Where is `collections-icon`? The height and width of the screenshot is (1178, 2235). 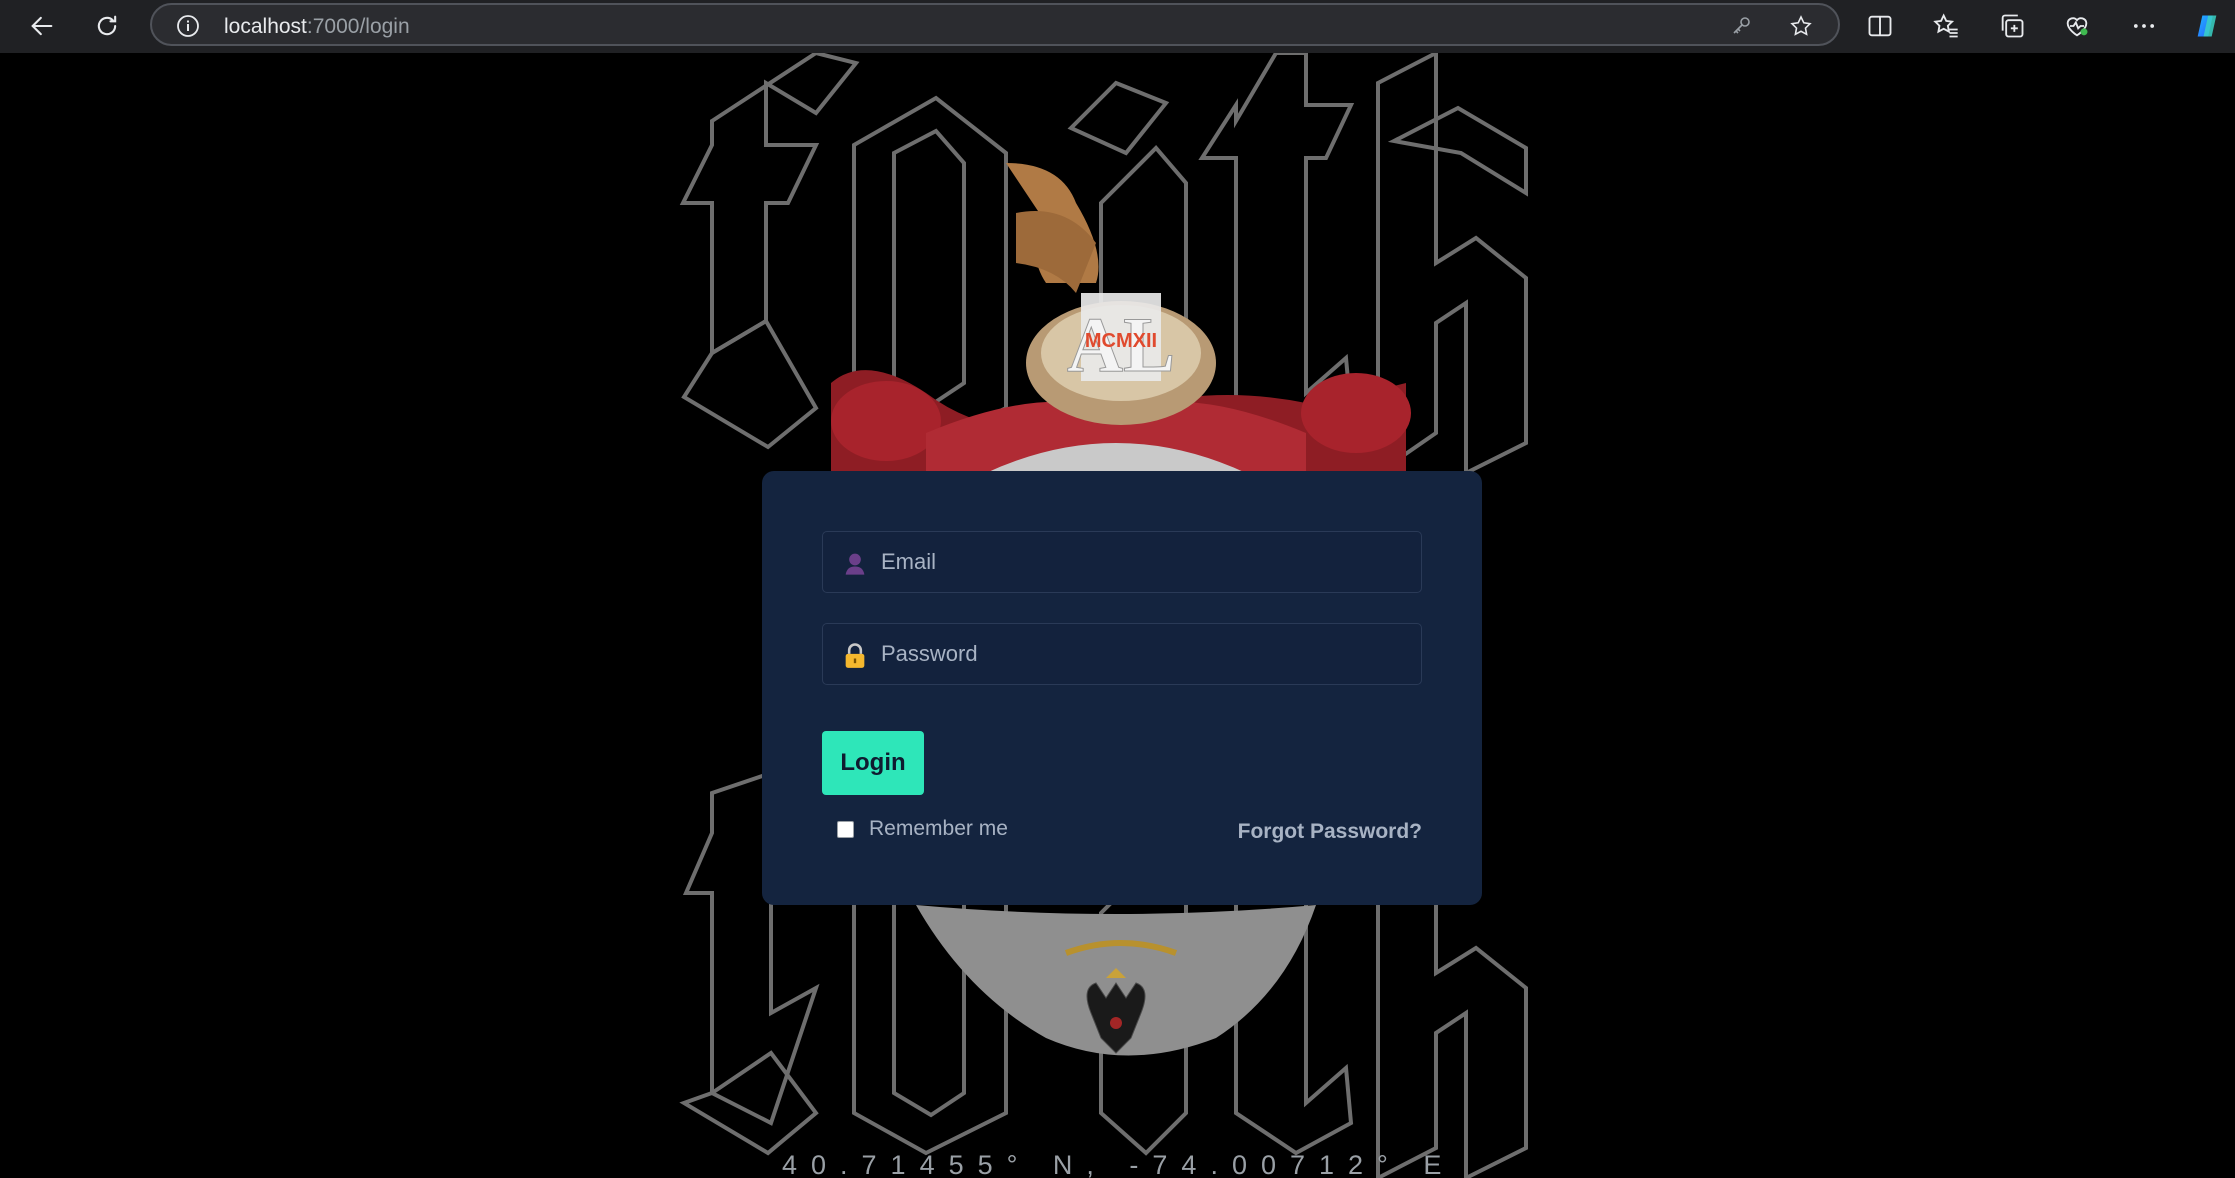
collections-icon is located at coordinates (2012, 26).